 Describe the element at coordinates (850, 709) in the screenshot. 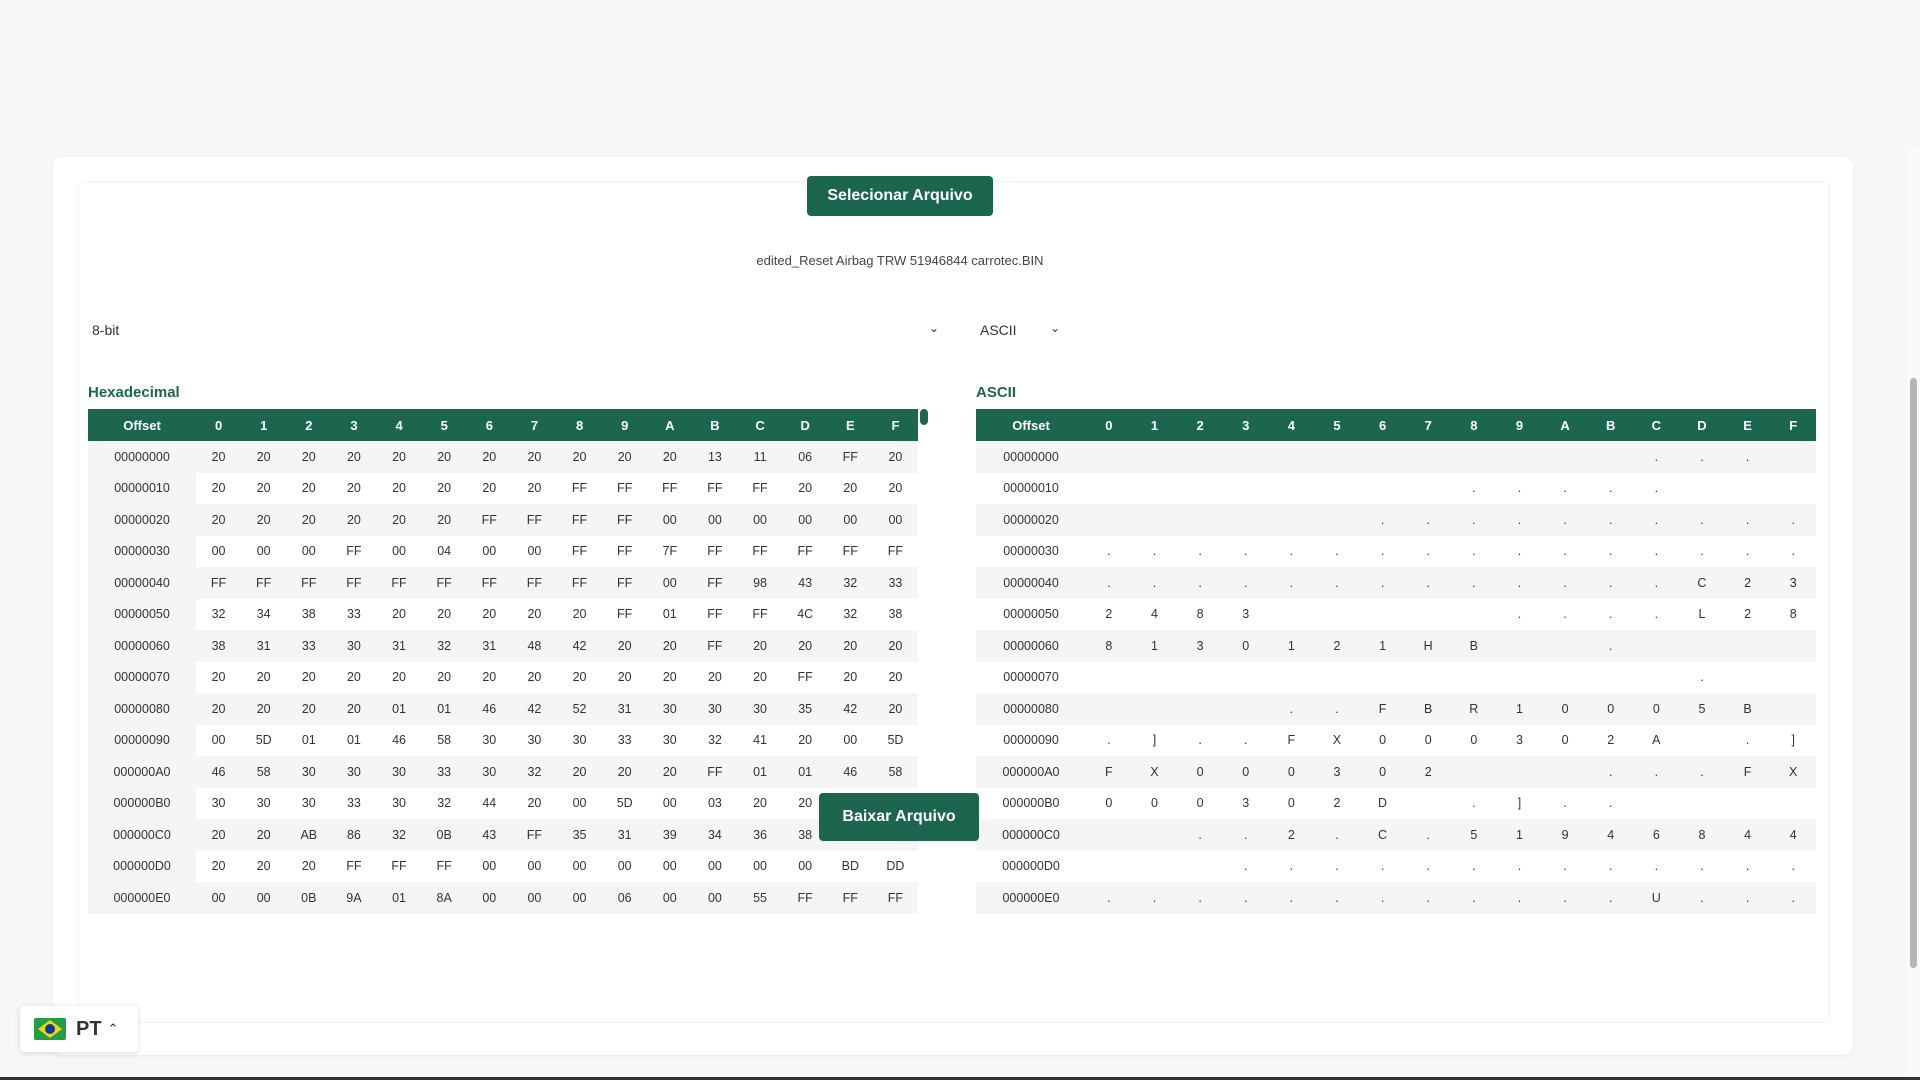

I see `hex-byte-cell: 42` at that location.